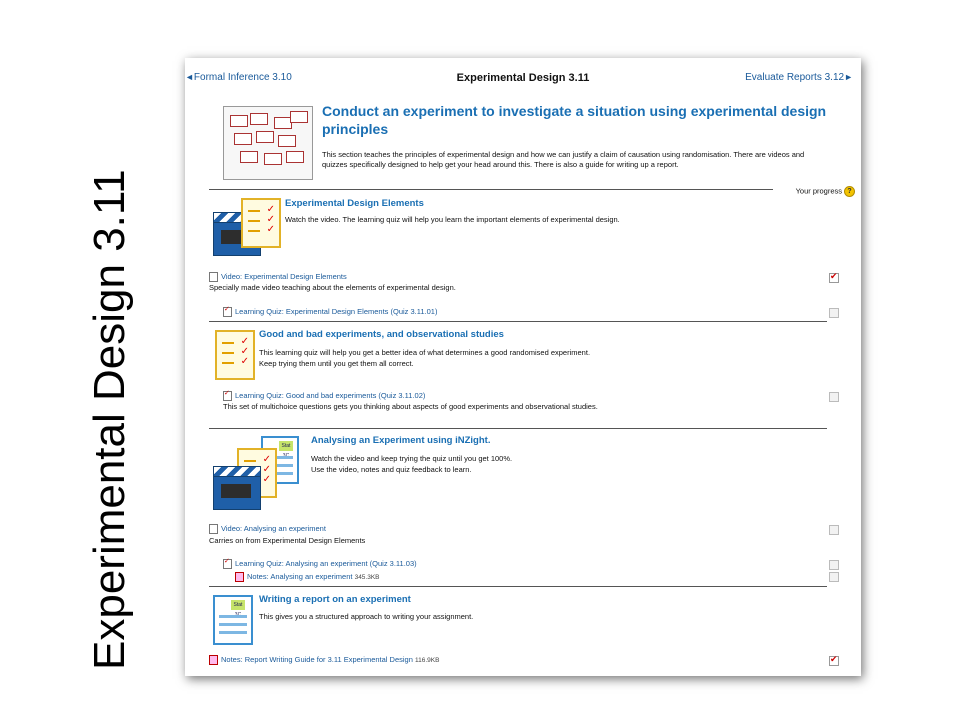 This screenshot has height=720, width=960. I want to click on link-label: Video: Experimental Design Elements, so click(284, 276).